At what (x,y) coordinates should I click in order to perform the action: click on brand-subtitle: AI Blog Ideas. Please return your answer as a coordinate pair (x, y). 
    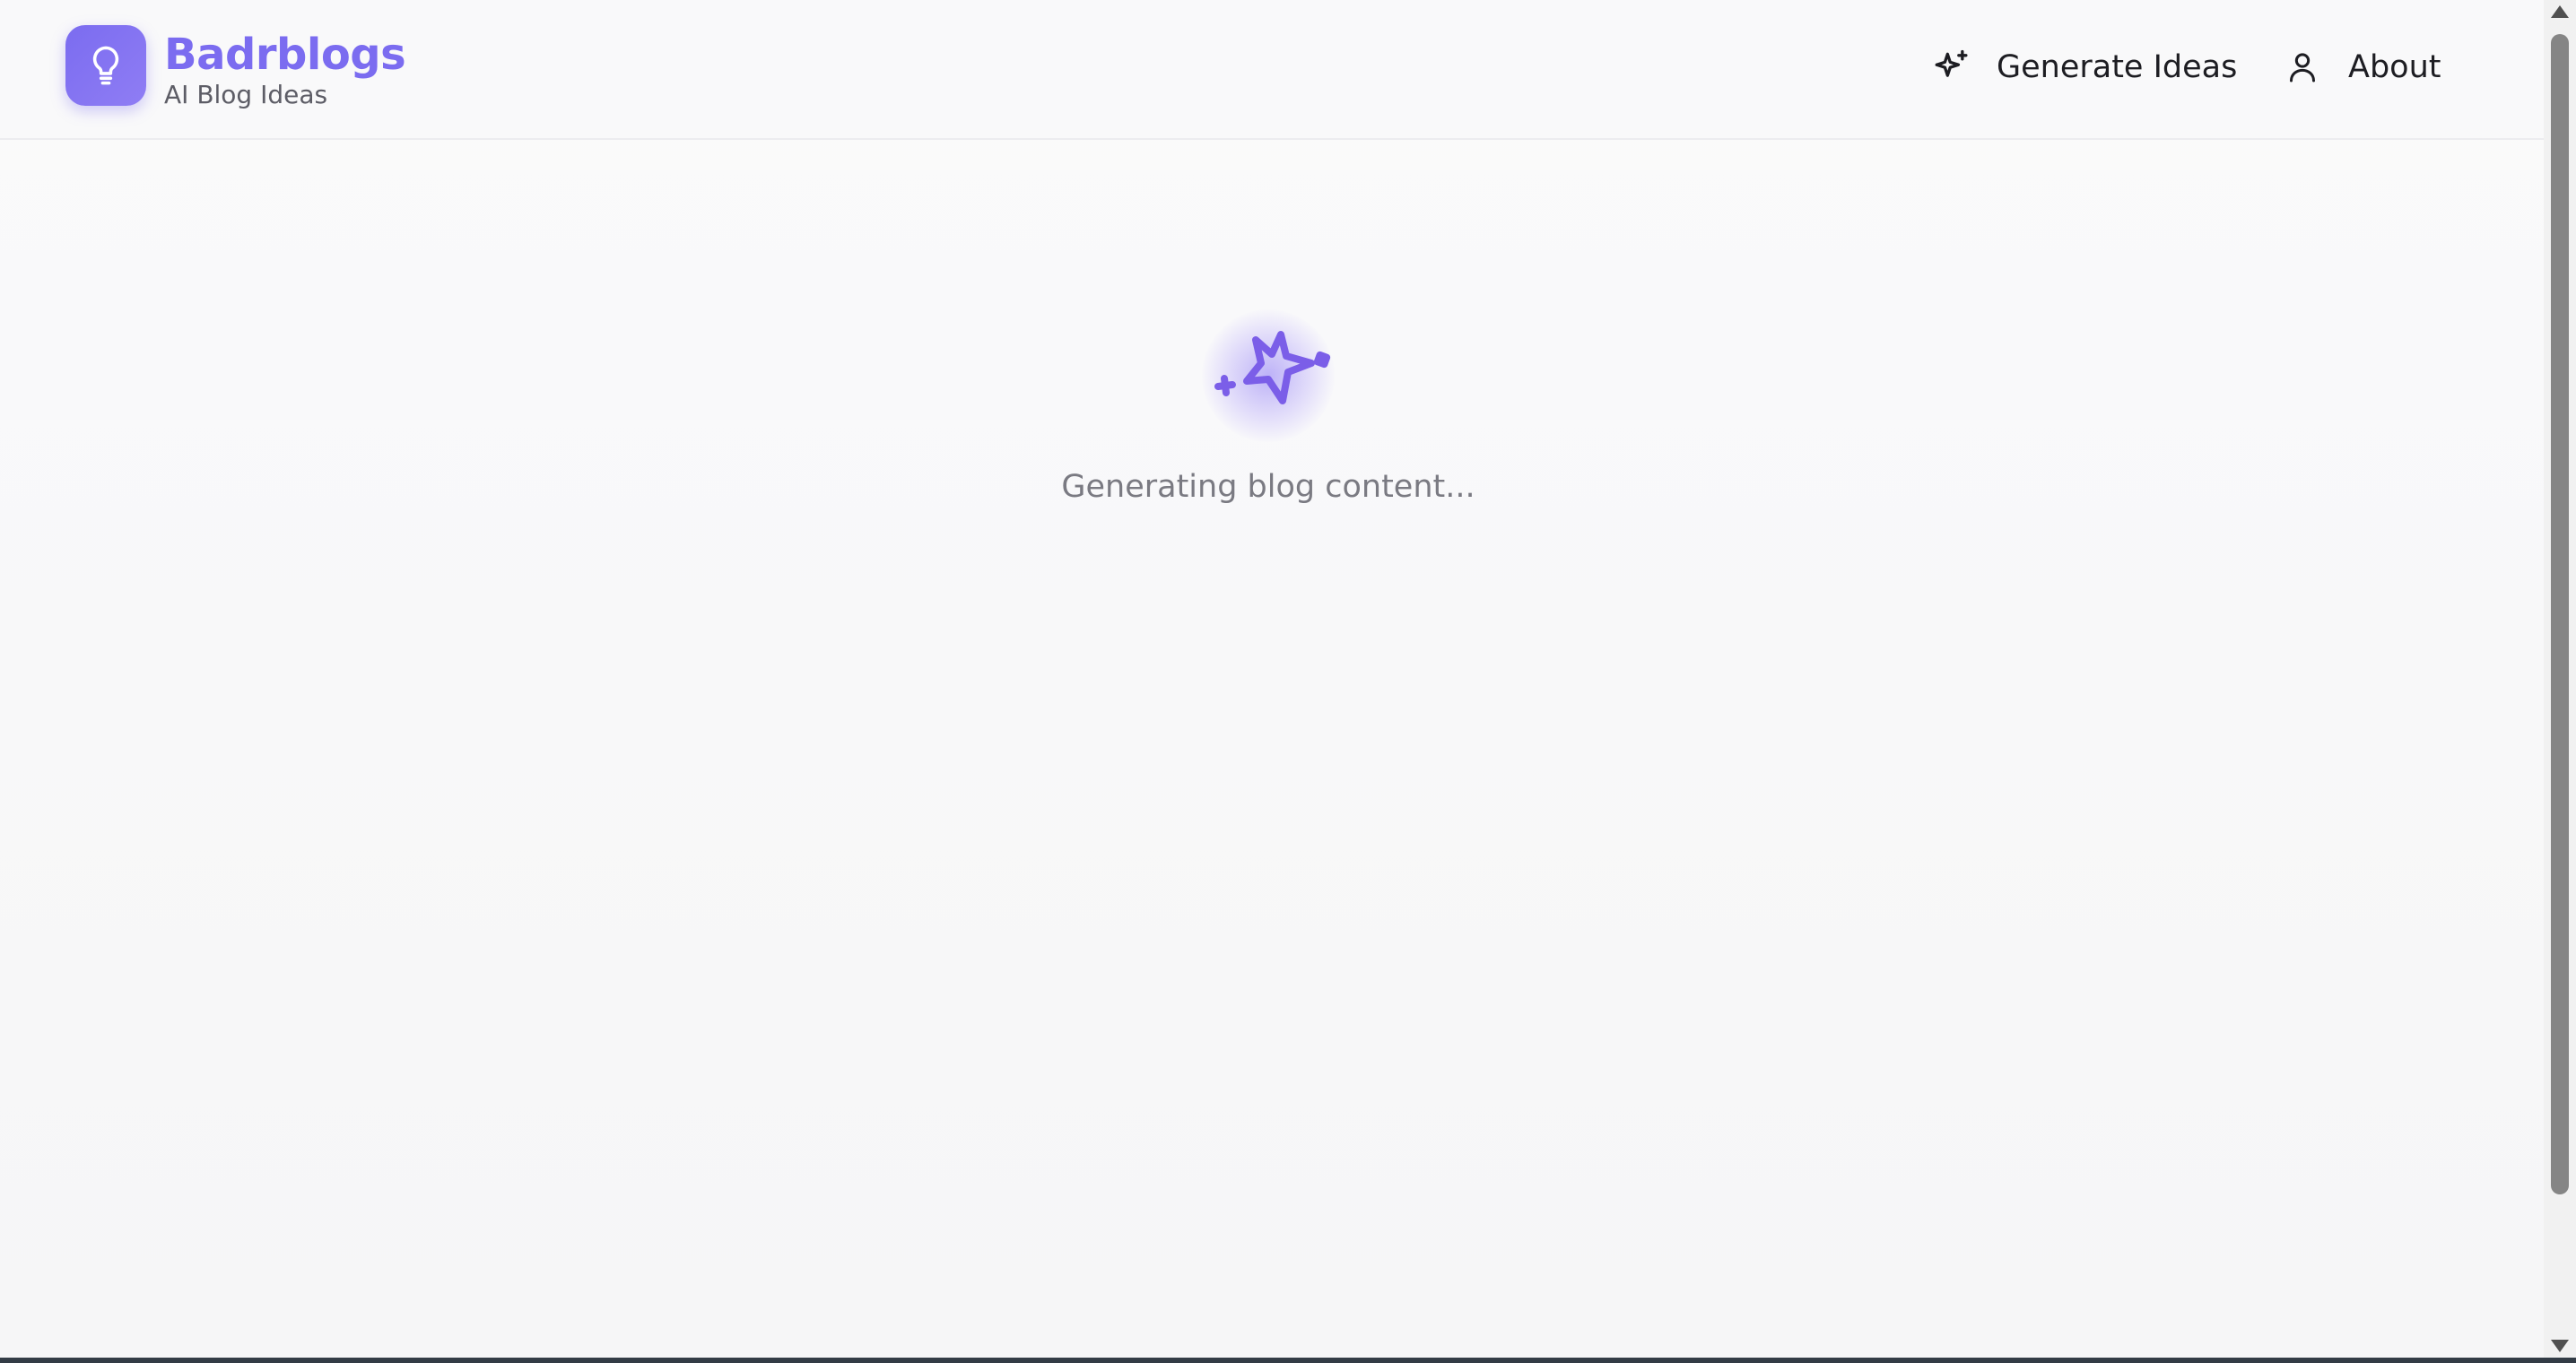
    Looking at the image, I should click on (246, 94).